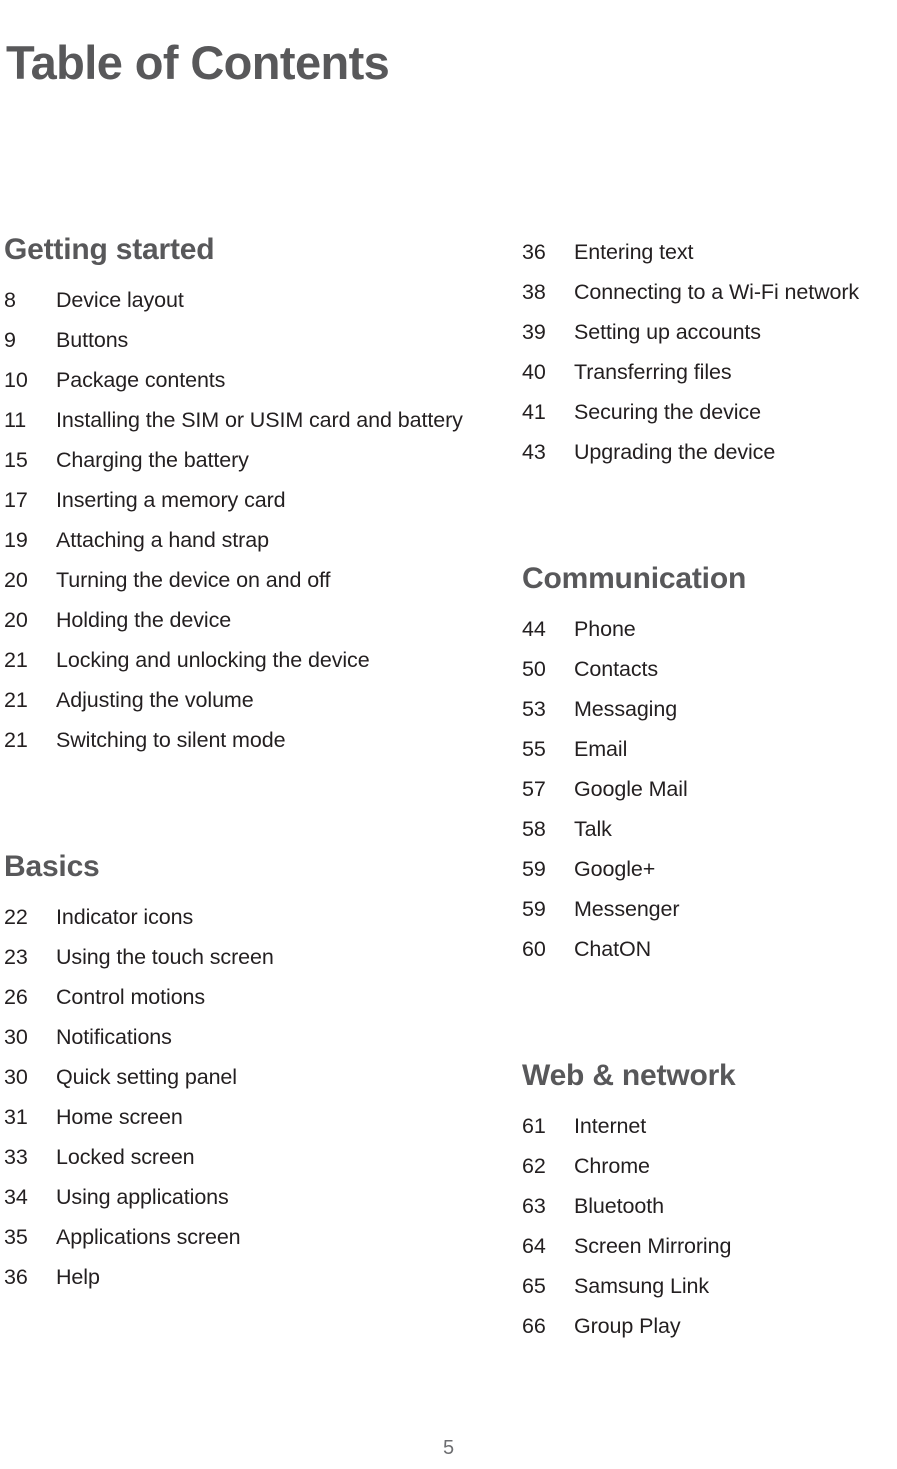 The image size is (897, 1469). Describe the element at coordinates (16, 997) in the screenshot. I see `toc-entry-page: 26` at that location.